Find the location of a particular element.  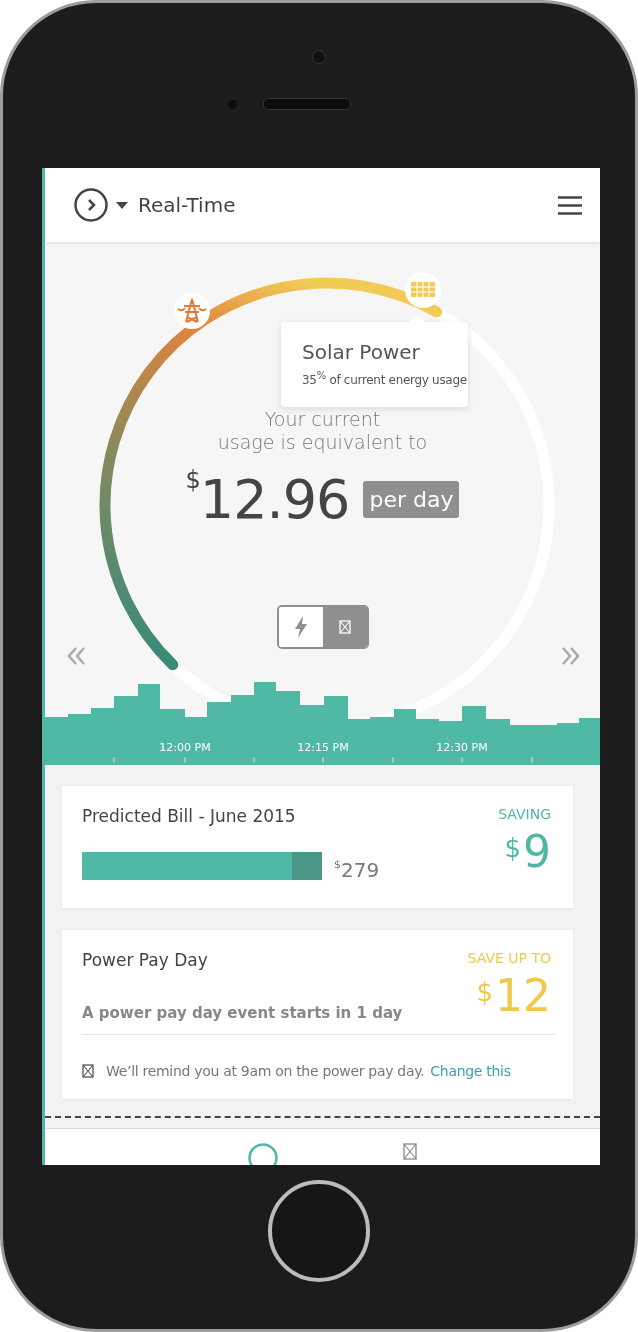

usage-caption: usage is equivalent to is located at coordinates (322, 442).